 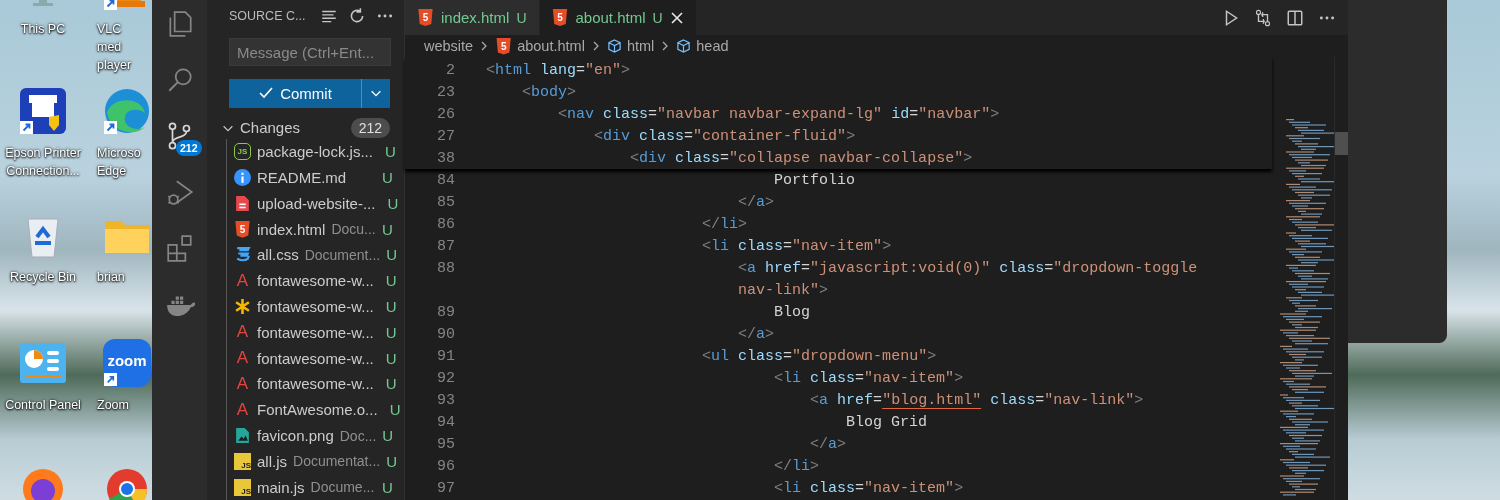 What do you see at coordinates (43, 405) in the screenshot?
I see `icon-label: Control Panel` at bounding box center [43, 405].